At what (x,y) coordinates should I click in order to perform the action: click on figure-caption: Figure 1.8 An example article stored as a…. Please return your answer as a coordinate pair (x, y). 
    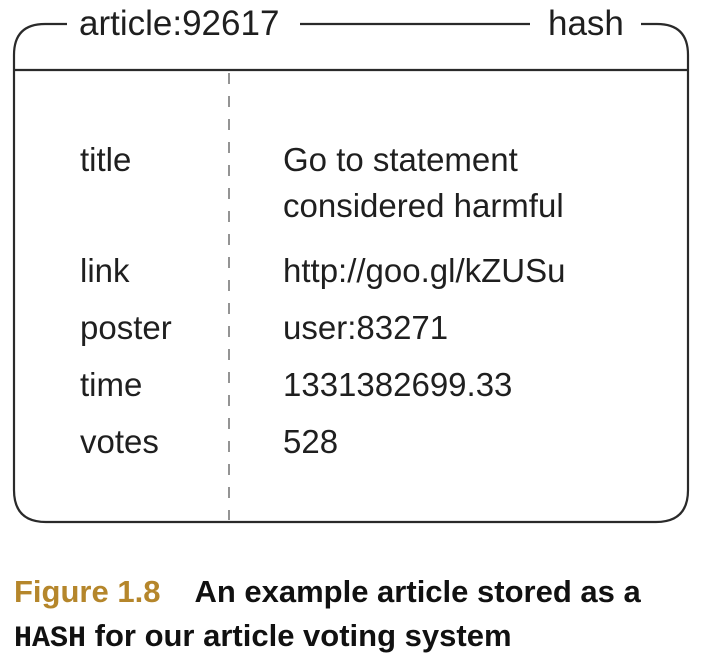
    Looking at the image, I should click on (359, 615).